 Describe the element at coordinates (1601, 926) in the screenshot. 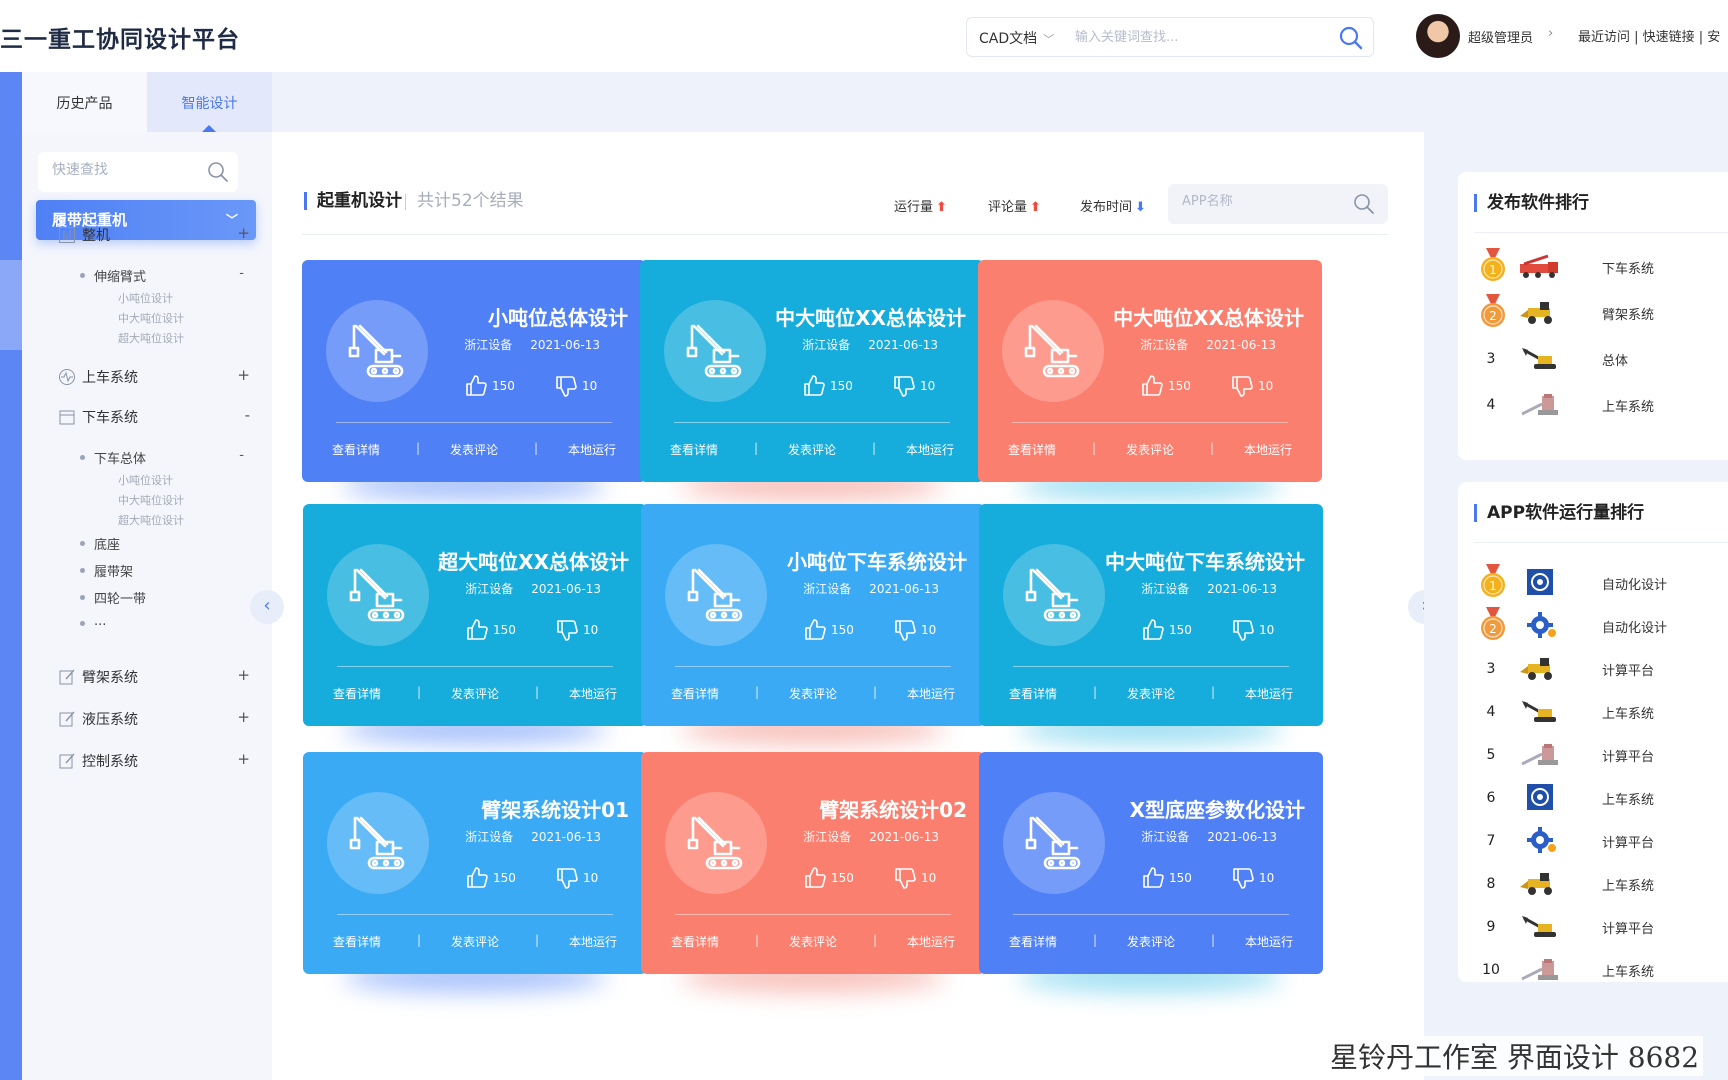

I see `rank-row: 9 计算平台` at that location.